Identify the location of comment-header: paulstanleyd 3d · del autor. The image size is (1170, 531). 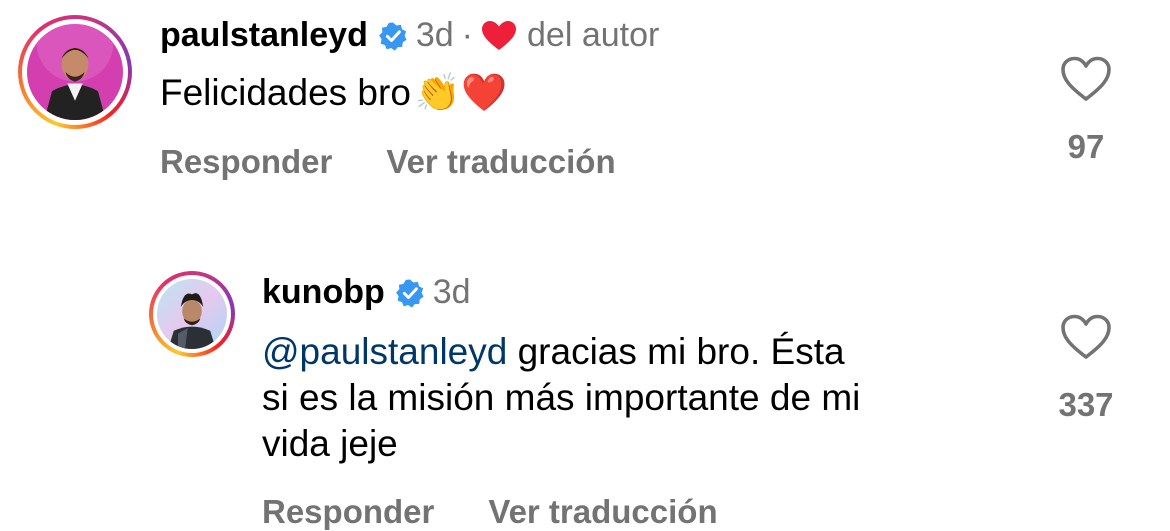
(409, 35).